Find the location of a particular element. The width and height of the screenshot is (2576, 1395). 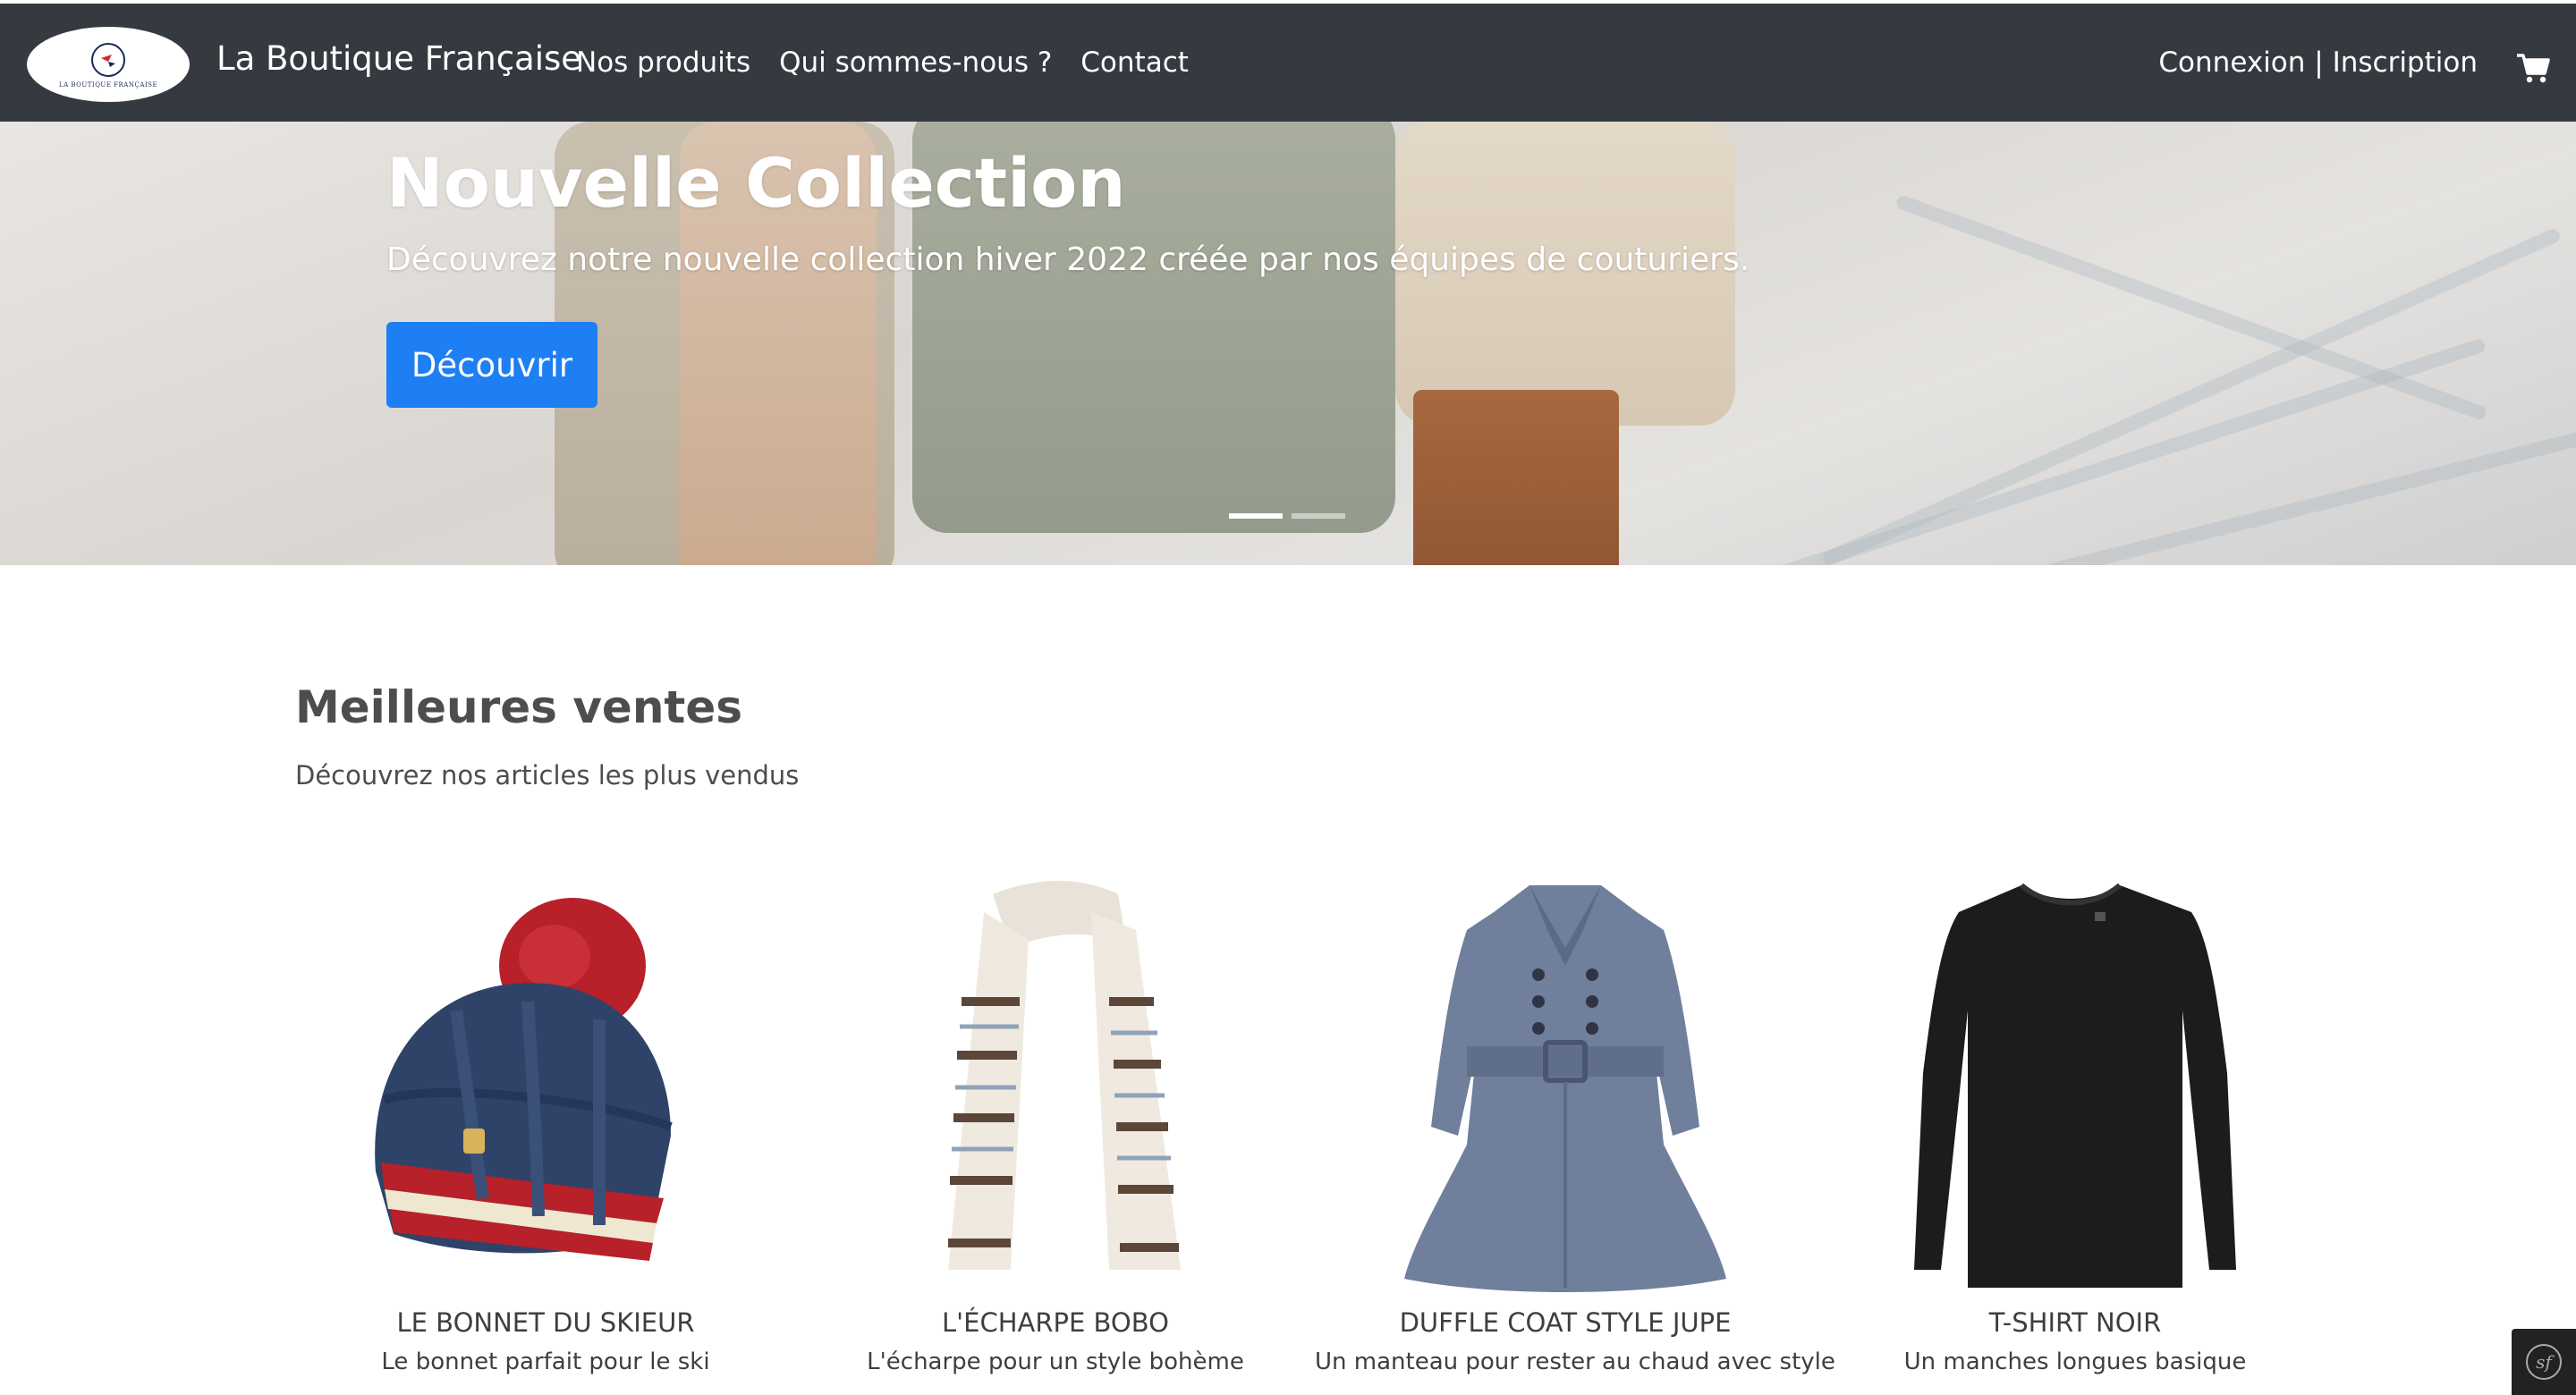

carousel-indicators is located at coordinates (1287, 516).